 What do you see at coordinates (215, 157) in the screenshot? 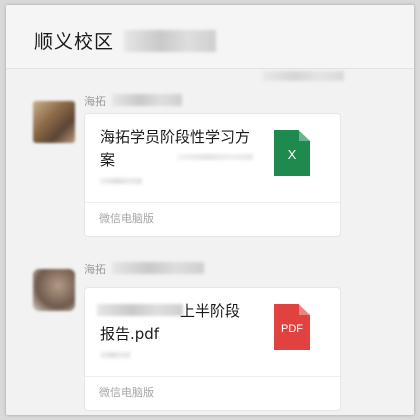
I see `redacted-file-name-part` at bounding box center [215, 157].